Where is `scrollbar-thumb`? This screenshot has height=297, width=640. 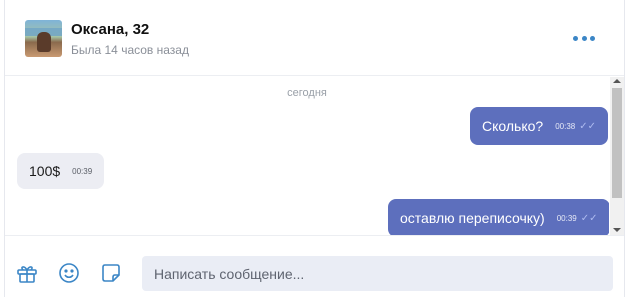
scrollbar-thumb is located at coordinates (617, 143).